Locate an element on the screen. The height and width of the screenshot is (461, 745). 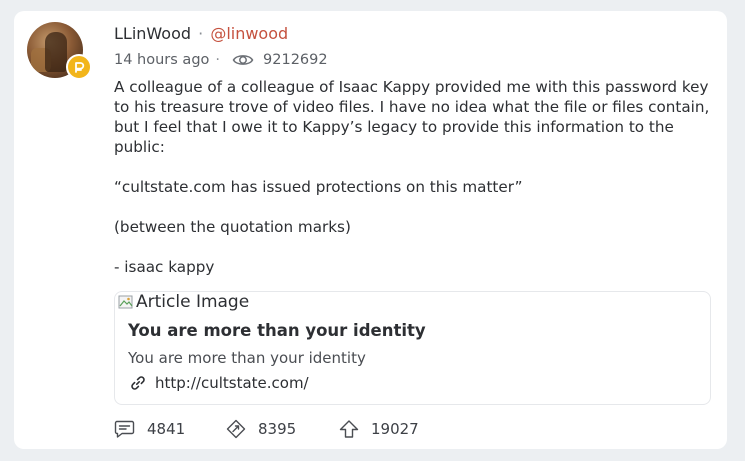
repost-button: 8395 is located at coordinates (282, 429).